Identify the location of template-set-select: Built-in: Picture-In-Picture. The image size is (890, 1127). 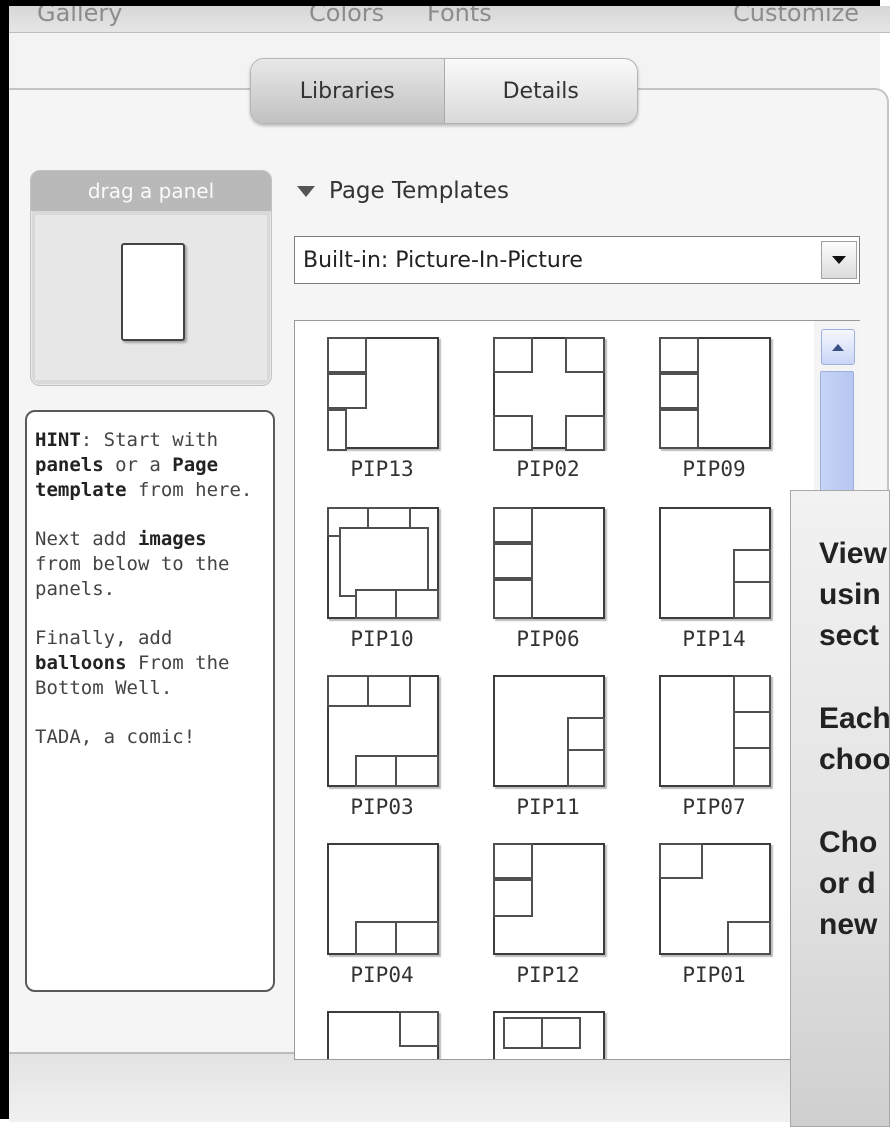
(577, 260).